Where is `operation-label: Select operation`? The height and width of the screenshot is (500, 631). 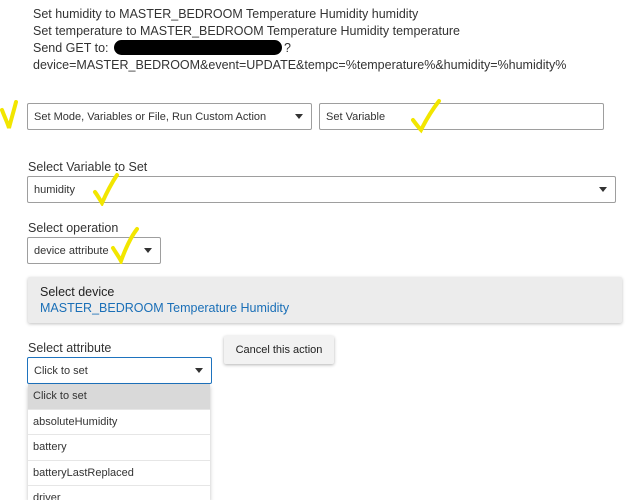 operation-label: Select operation is located at coordinates (73, 228).